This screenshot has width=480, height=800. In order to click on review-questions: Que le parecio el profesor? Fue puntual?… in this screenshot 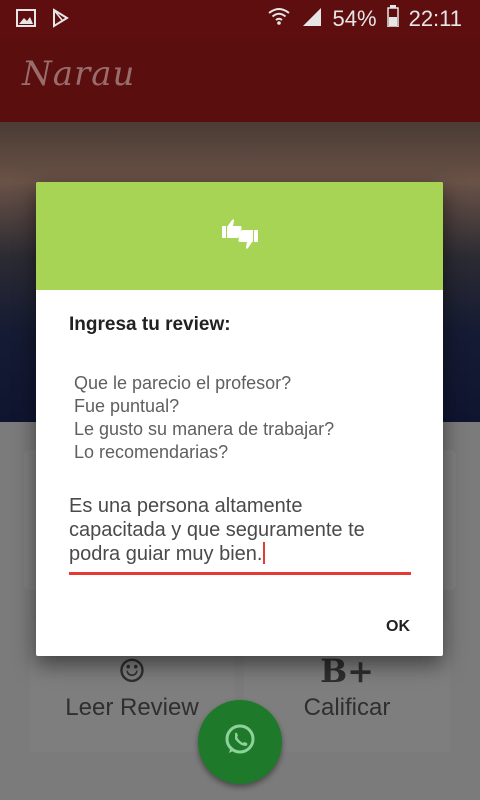, I will do `click(204, 418)`.